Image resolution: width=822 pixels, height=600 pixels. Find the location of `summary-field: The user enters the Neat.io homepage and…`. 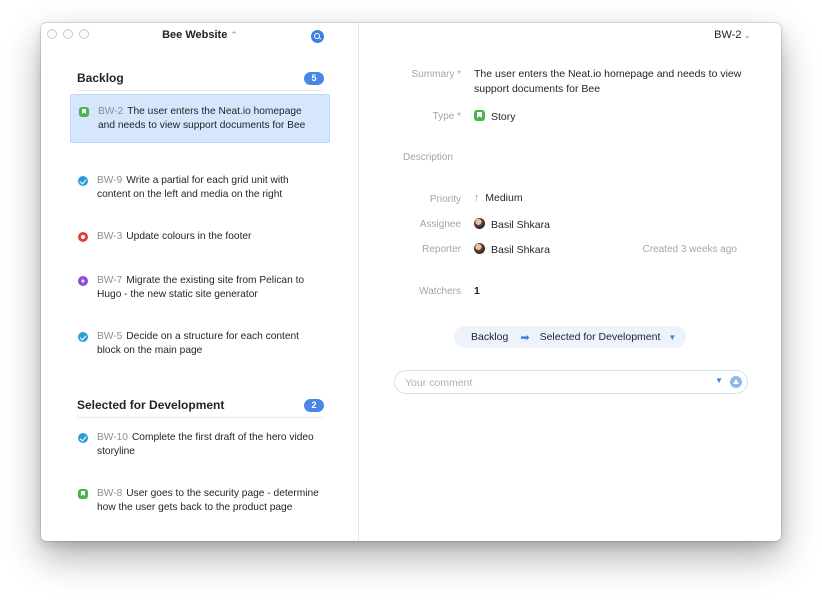

summary-field: The user enters the Neat.io homepage and… is located at coordinates (609, 82).